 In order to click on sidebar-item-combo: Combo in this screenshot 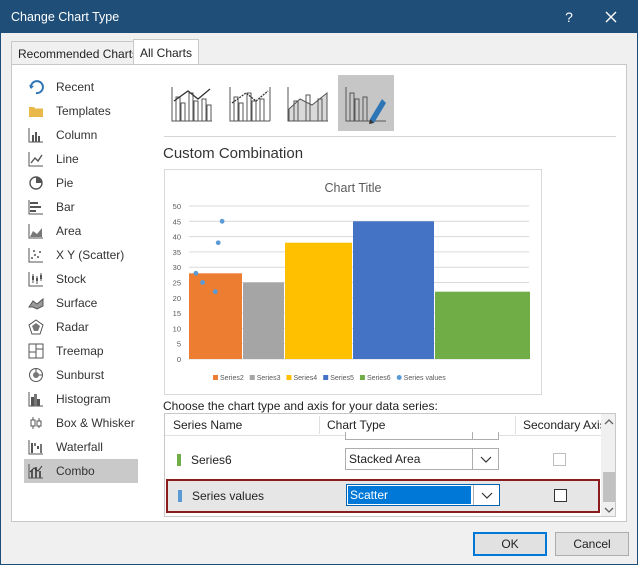, I will do `click(81, 471)`.